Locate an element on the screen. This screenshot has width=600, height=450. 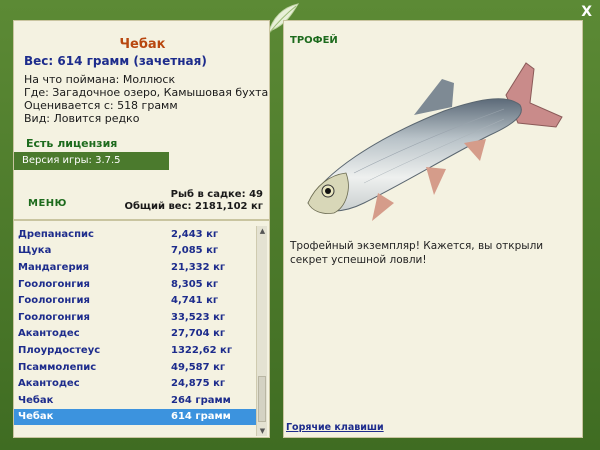
list-item: Мандагерия 21,332 кг is located at coordinates (135, 267).